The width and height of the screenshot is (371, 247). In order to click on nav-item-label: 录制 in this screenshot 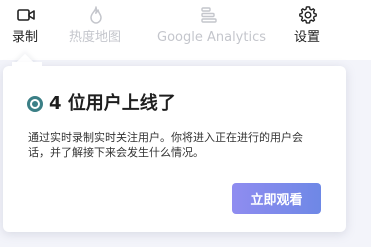, I will do `click(25, 37)`.